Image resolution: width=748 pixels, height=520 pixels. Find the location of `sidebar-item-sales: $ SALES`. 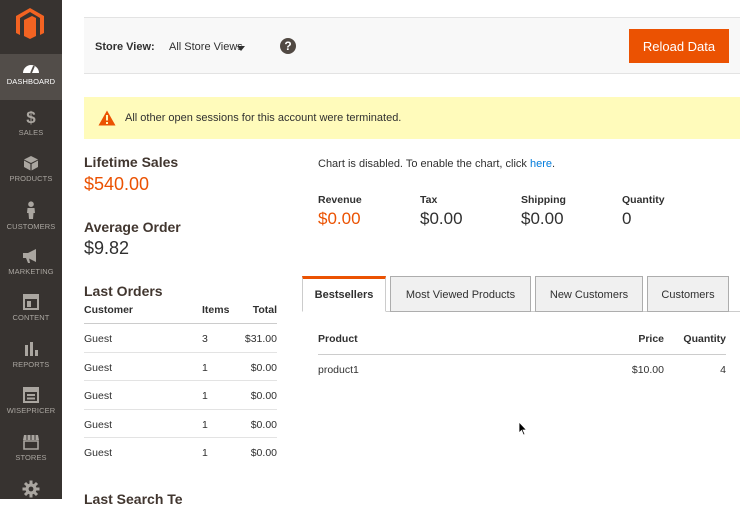

sidebar-item-sales: $ SALES is located at coordinates (31, 125).